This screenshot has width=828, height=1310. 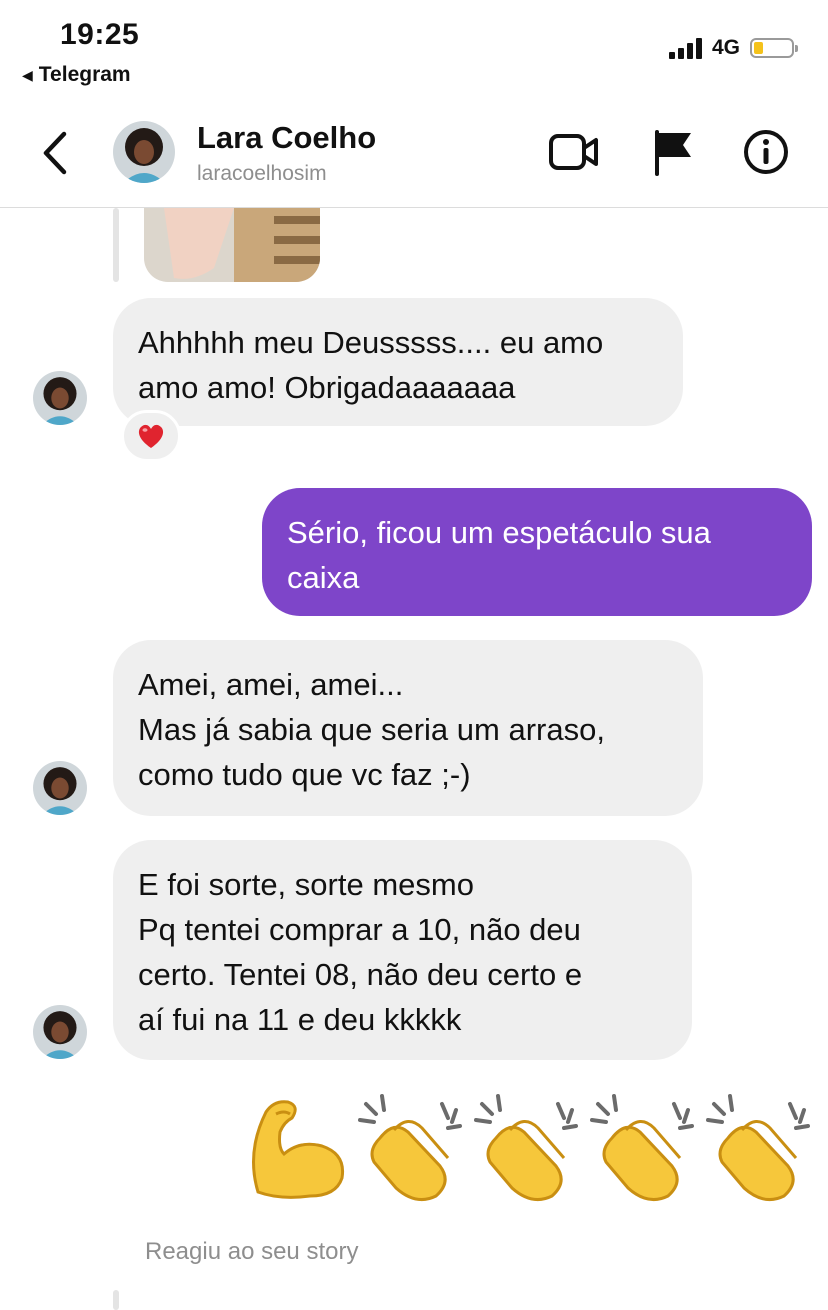 I want to click on back-app-label: Telegram, so click(x=84, y=74).